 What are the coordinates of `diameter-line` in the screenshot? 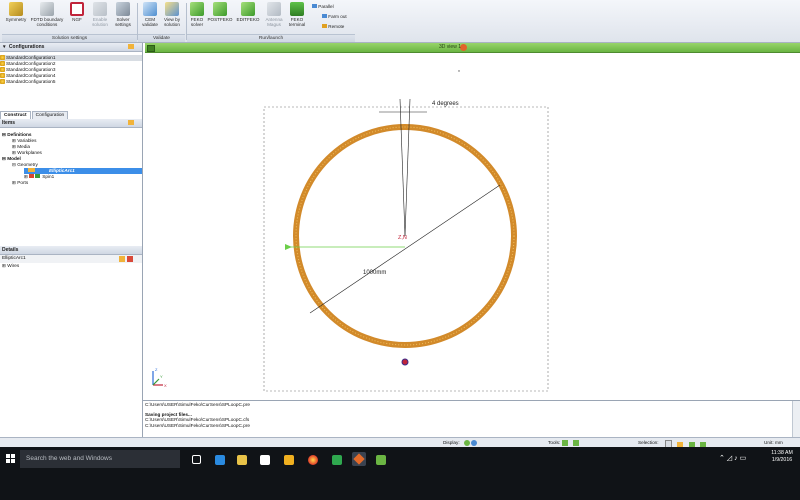 It's located at (405, 249).